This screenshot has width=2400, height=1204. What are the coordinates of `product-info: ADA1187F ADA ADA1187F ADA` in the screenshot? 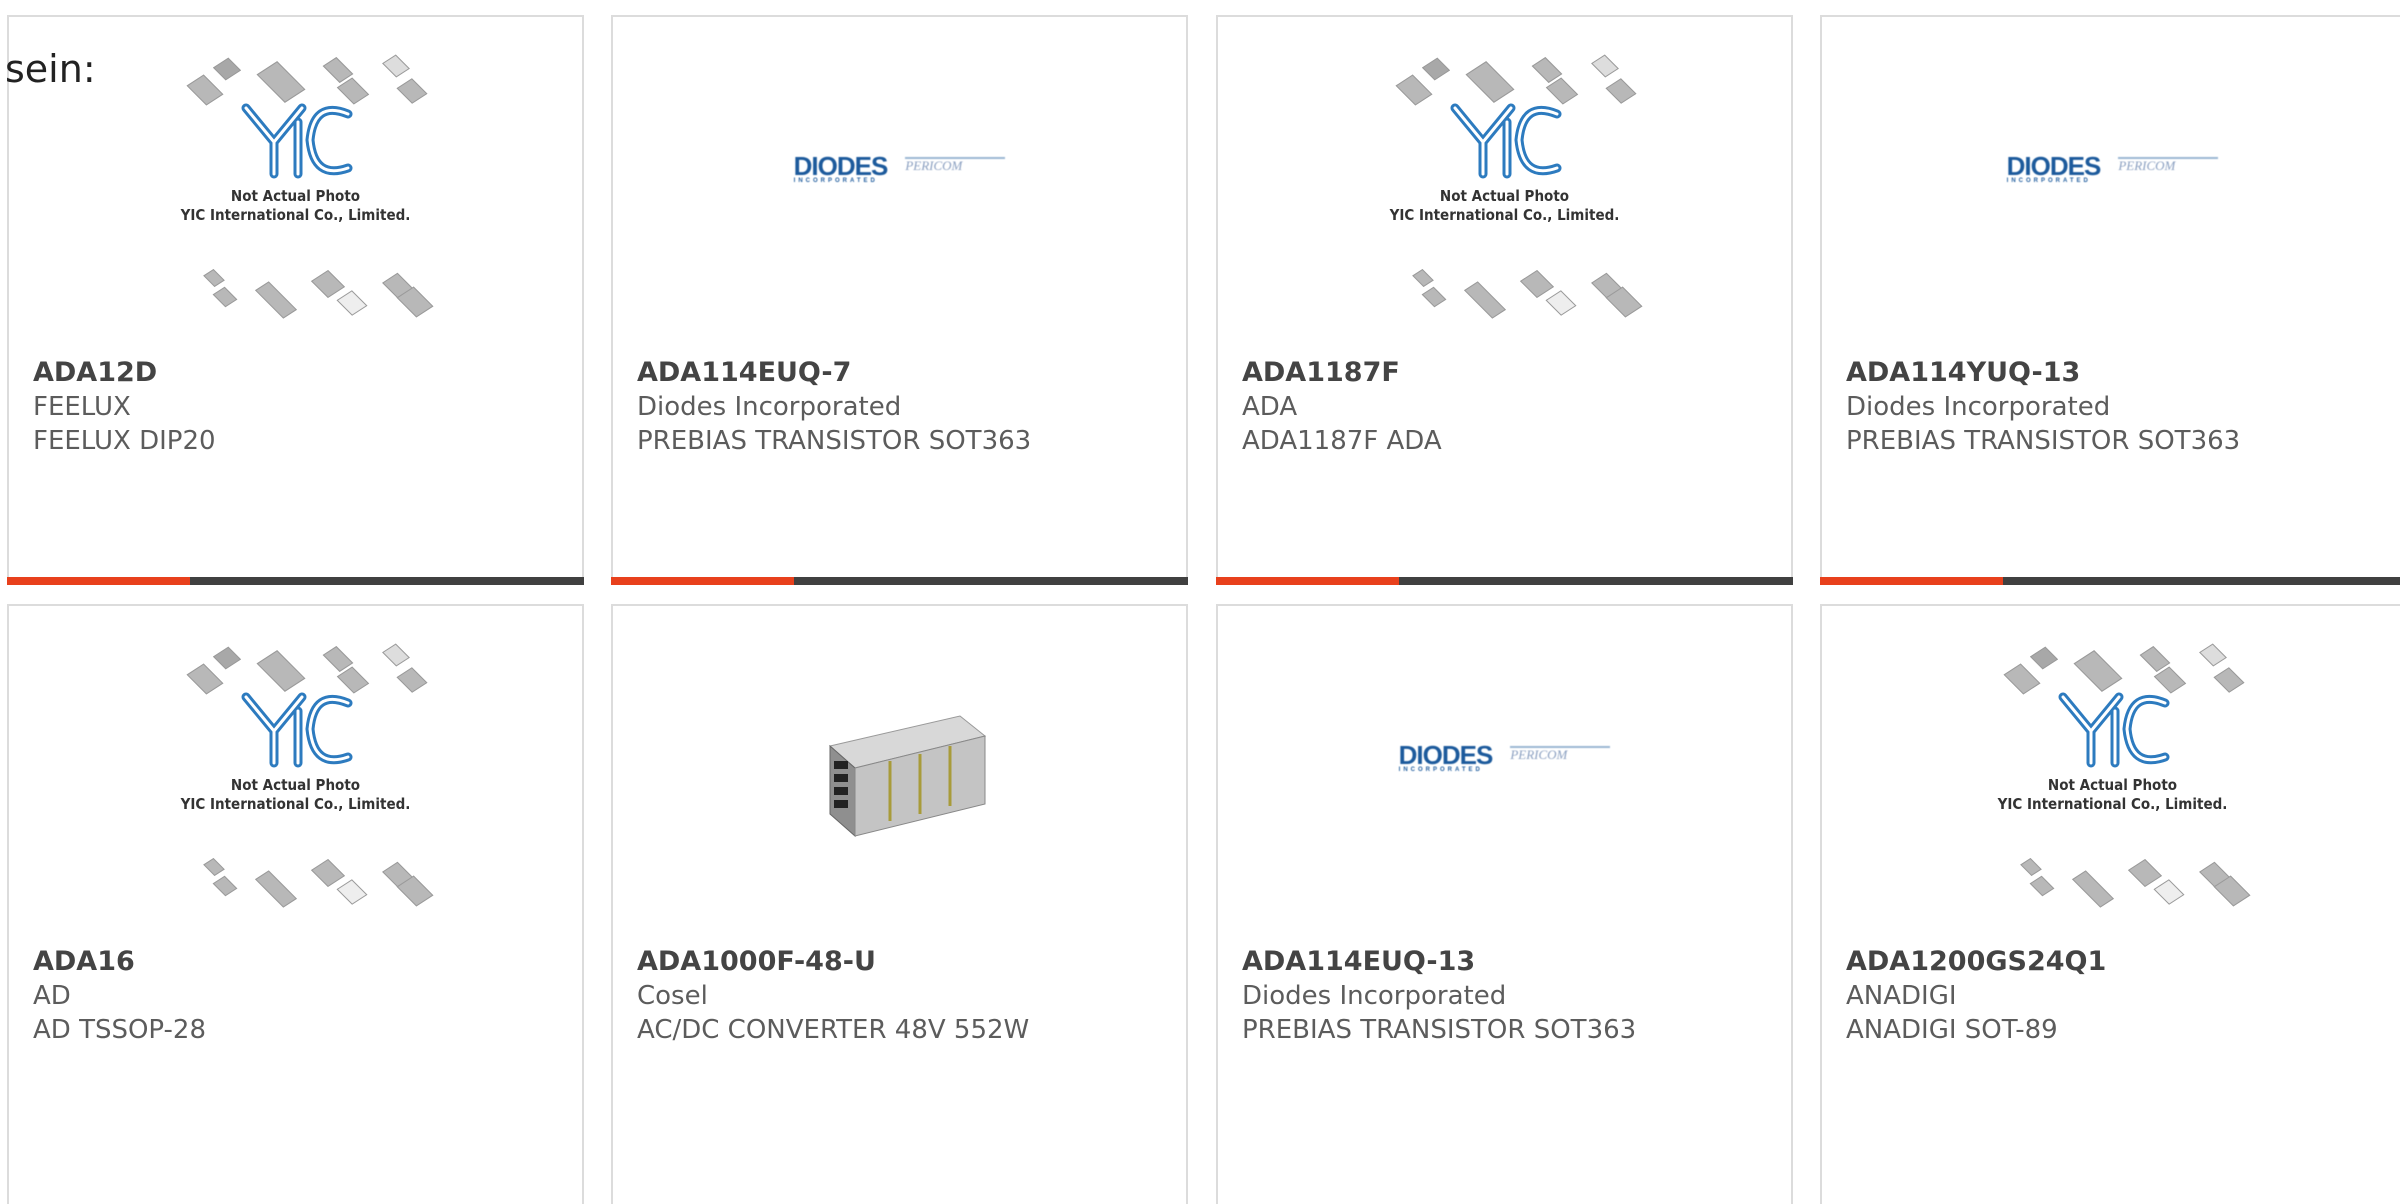 It's located at (1511, 407).